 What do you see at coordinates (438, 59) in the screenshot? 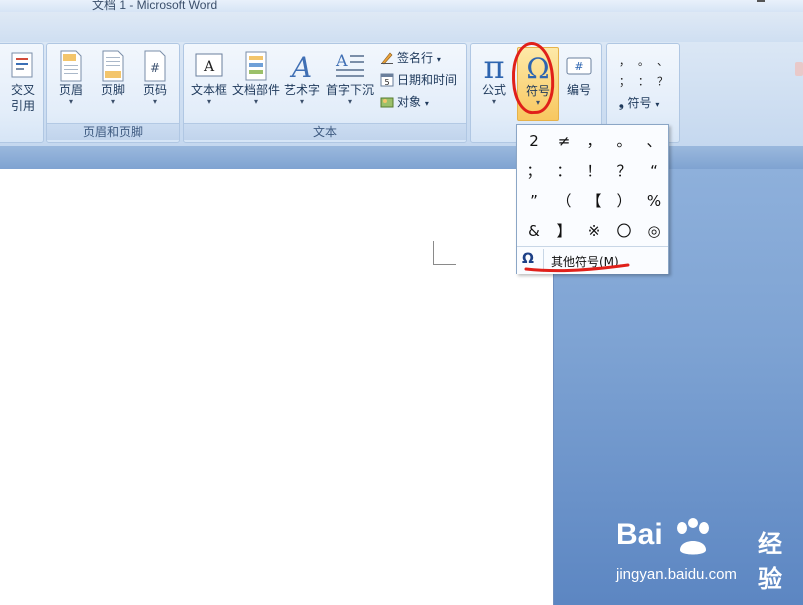
I see `signature-line-caret: ▾` at bounding box center [438, 59].